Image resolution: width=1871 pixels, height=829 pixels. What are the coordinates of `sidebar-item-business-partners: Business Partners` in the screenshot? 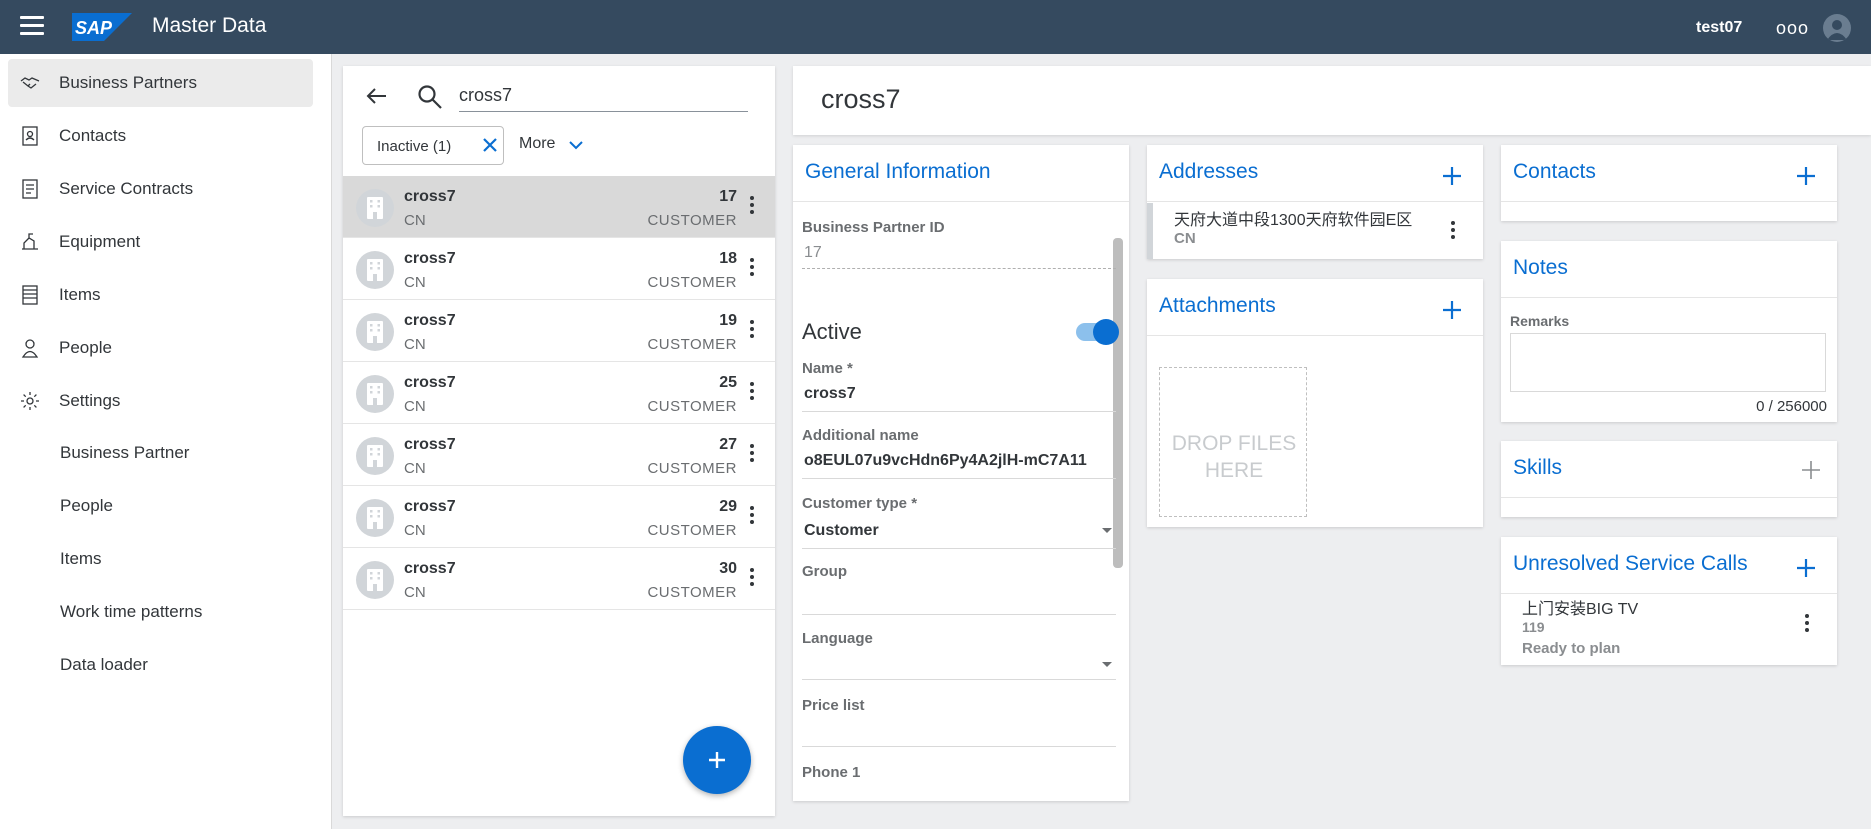 It's located at (160, 83).